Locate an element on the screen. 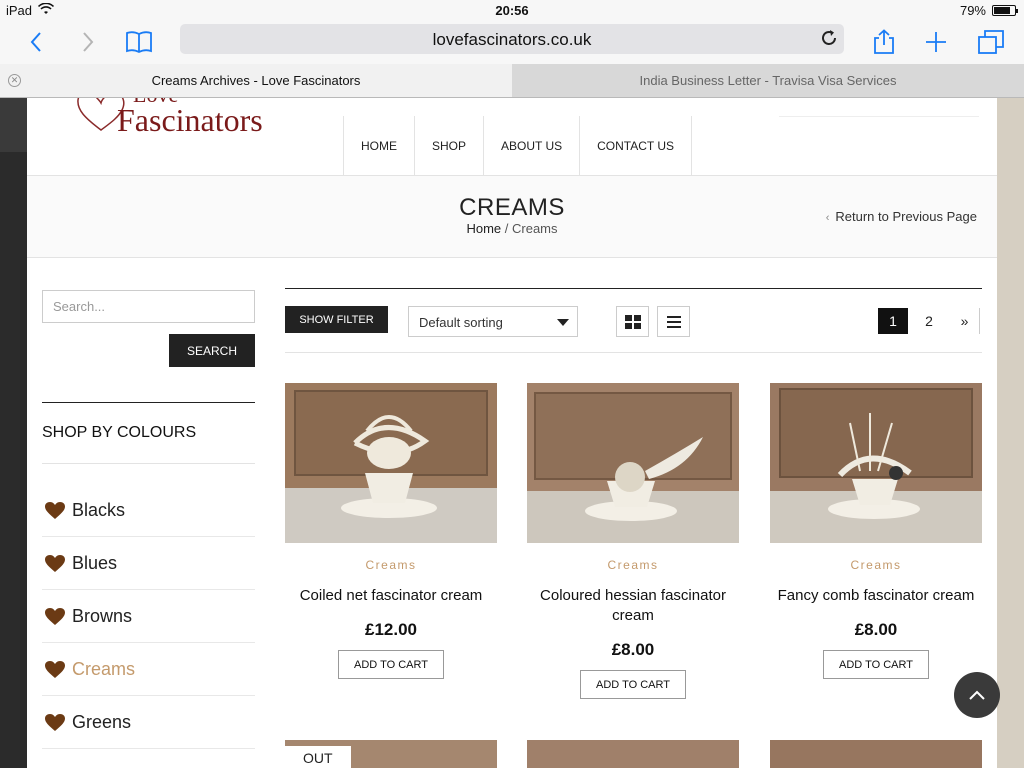 The width and height of the screenshot is (1024, 768). site-logo: Love Fascinators is located at coordinates (195, 119).